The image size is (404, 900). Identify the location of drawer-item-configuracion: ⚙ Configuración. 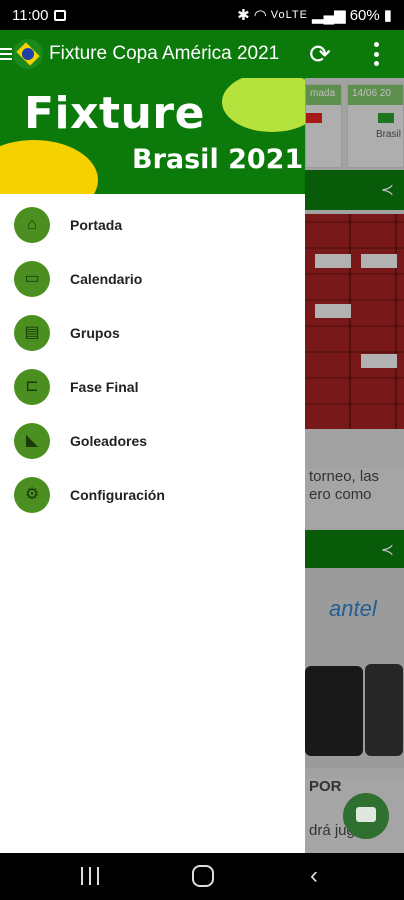
(152, 495).